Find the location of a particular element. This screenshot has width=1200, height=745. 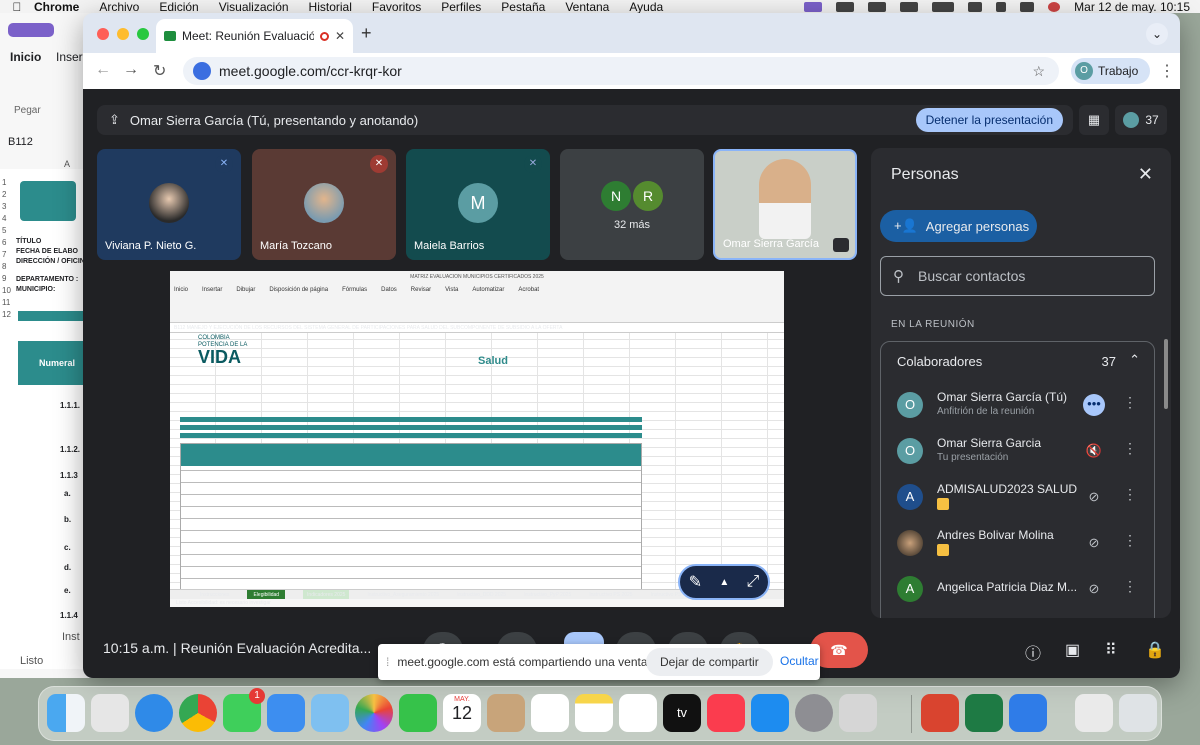

spotlight-icon is located at coordinates (1001, 6).